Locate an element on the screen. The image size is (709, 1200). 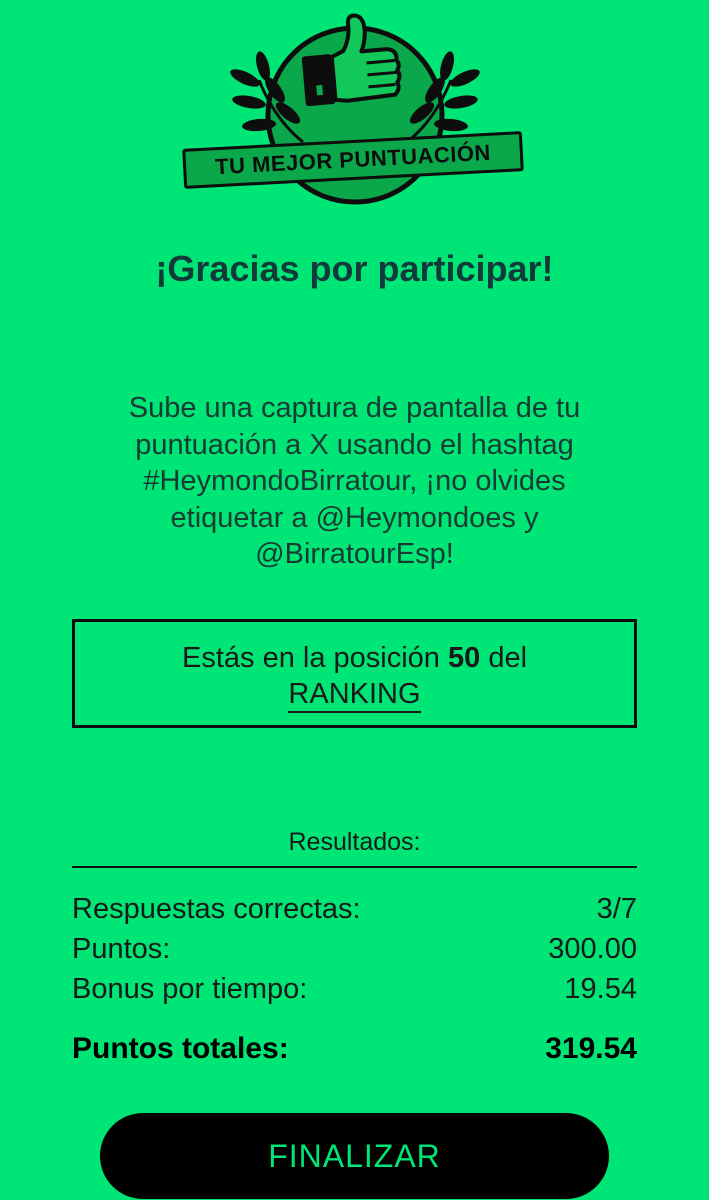
ranking-link: RANKING is located at coordinates (354, 695).